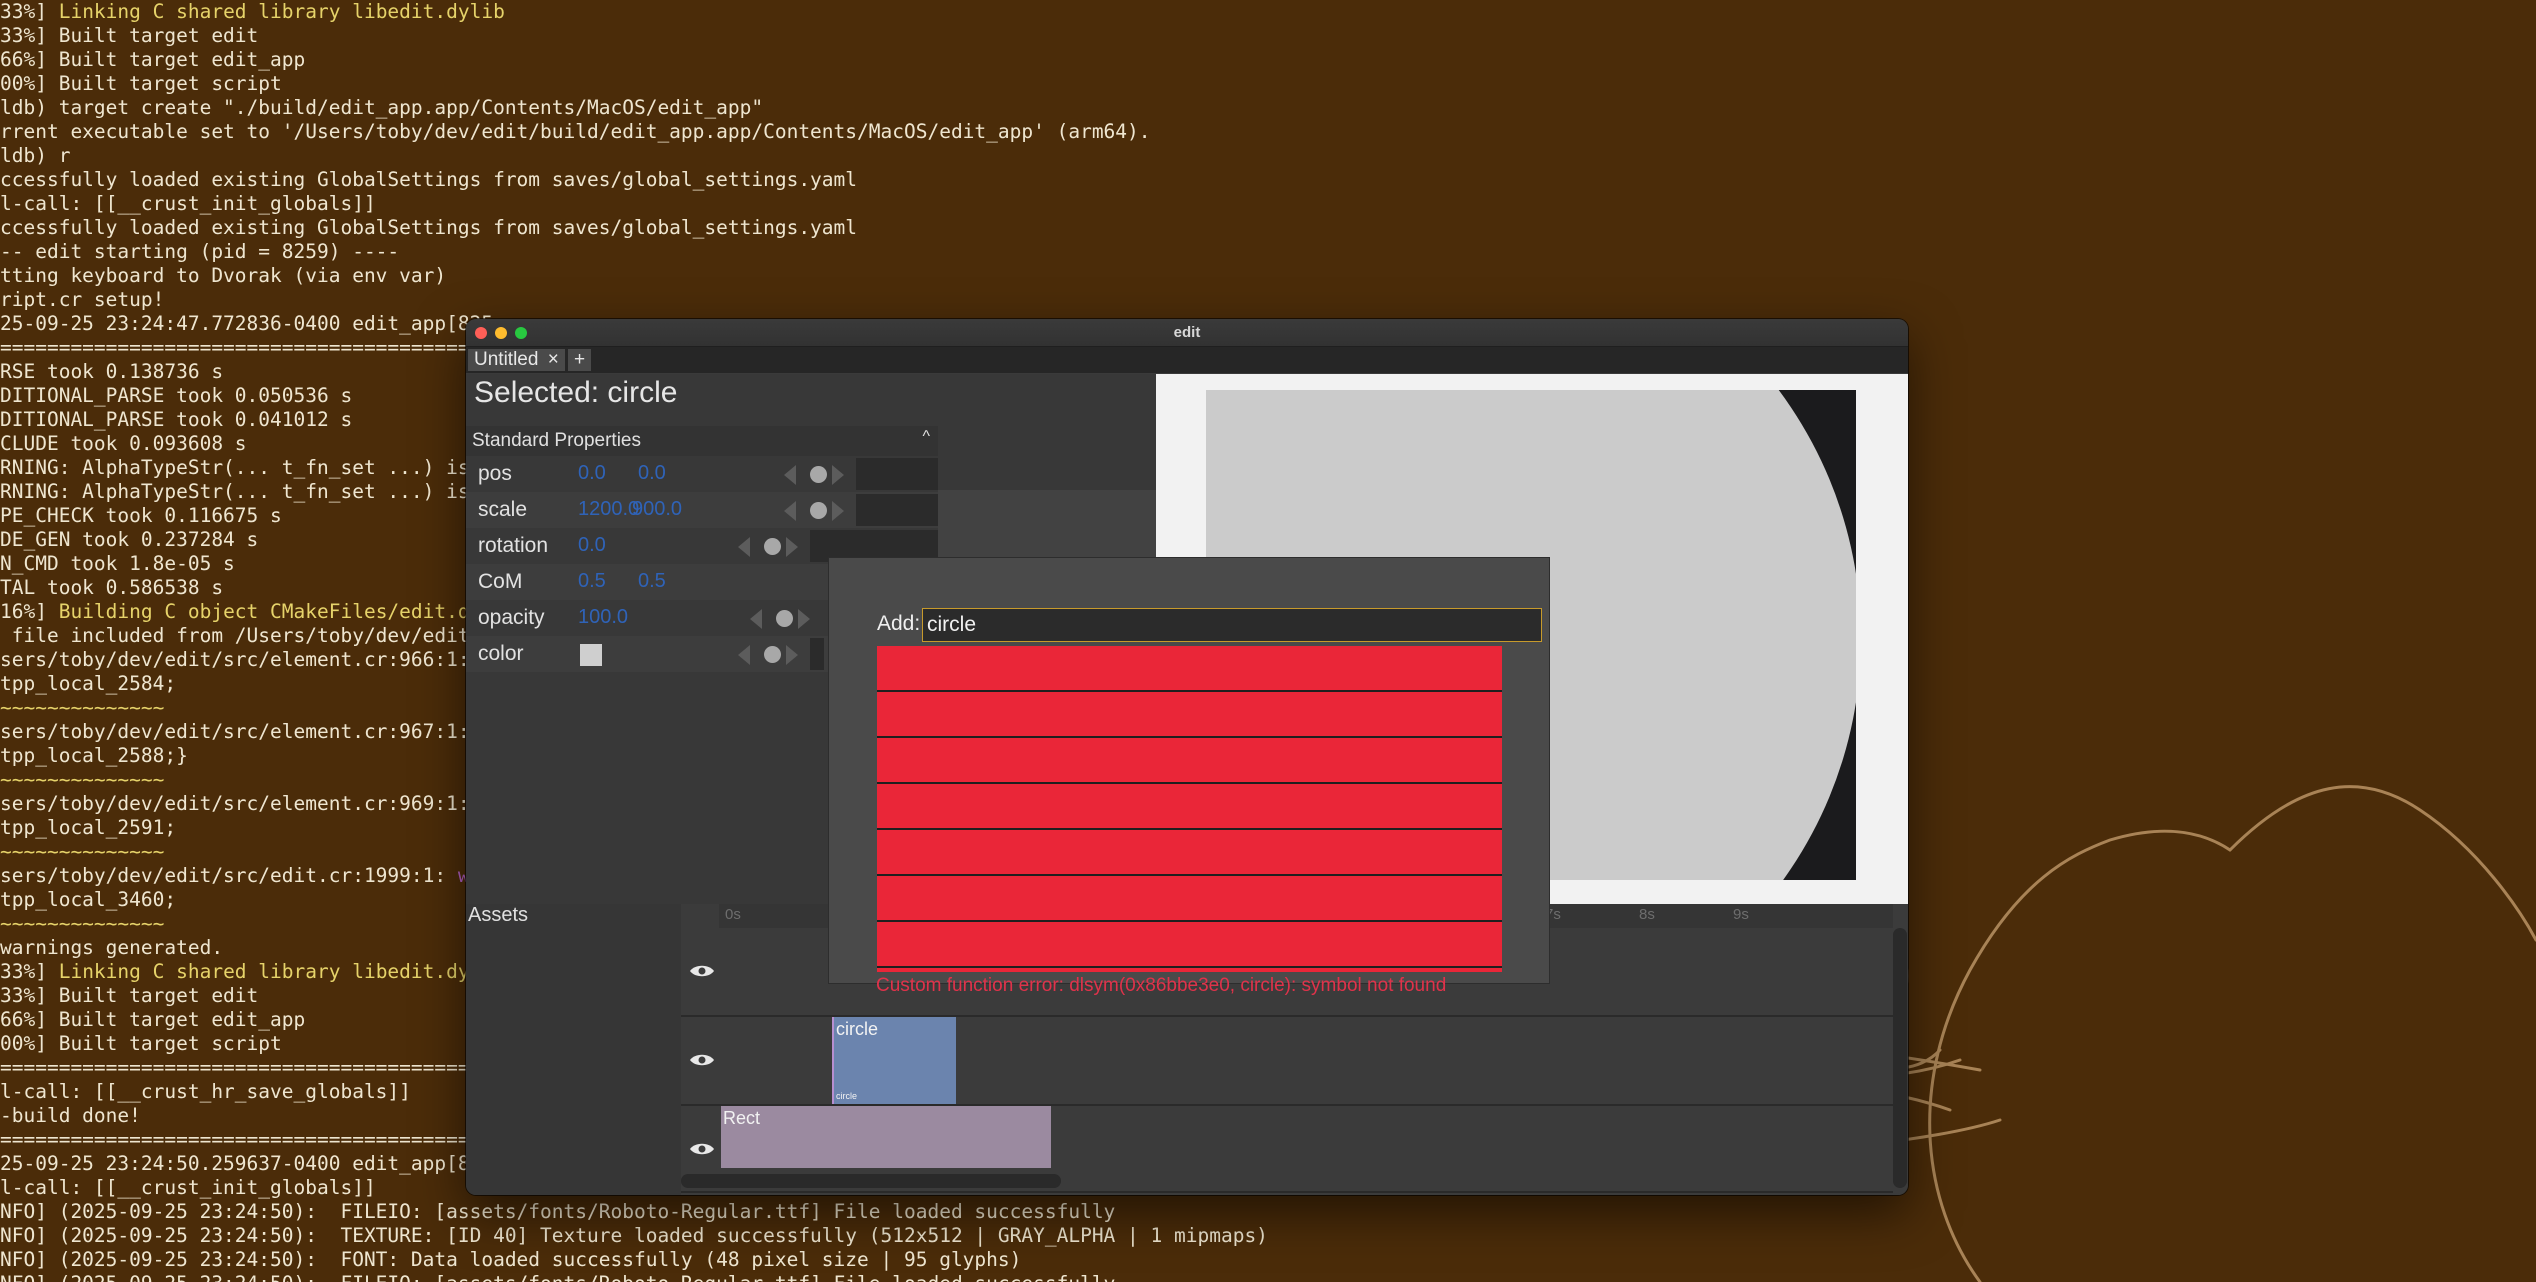 The width and height of the screenshot is (2536, 1282). I want to click on timeline-tick: 9s, so click(1741, 914).